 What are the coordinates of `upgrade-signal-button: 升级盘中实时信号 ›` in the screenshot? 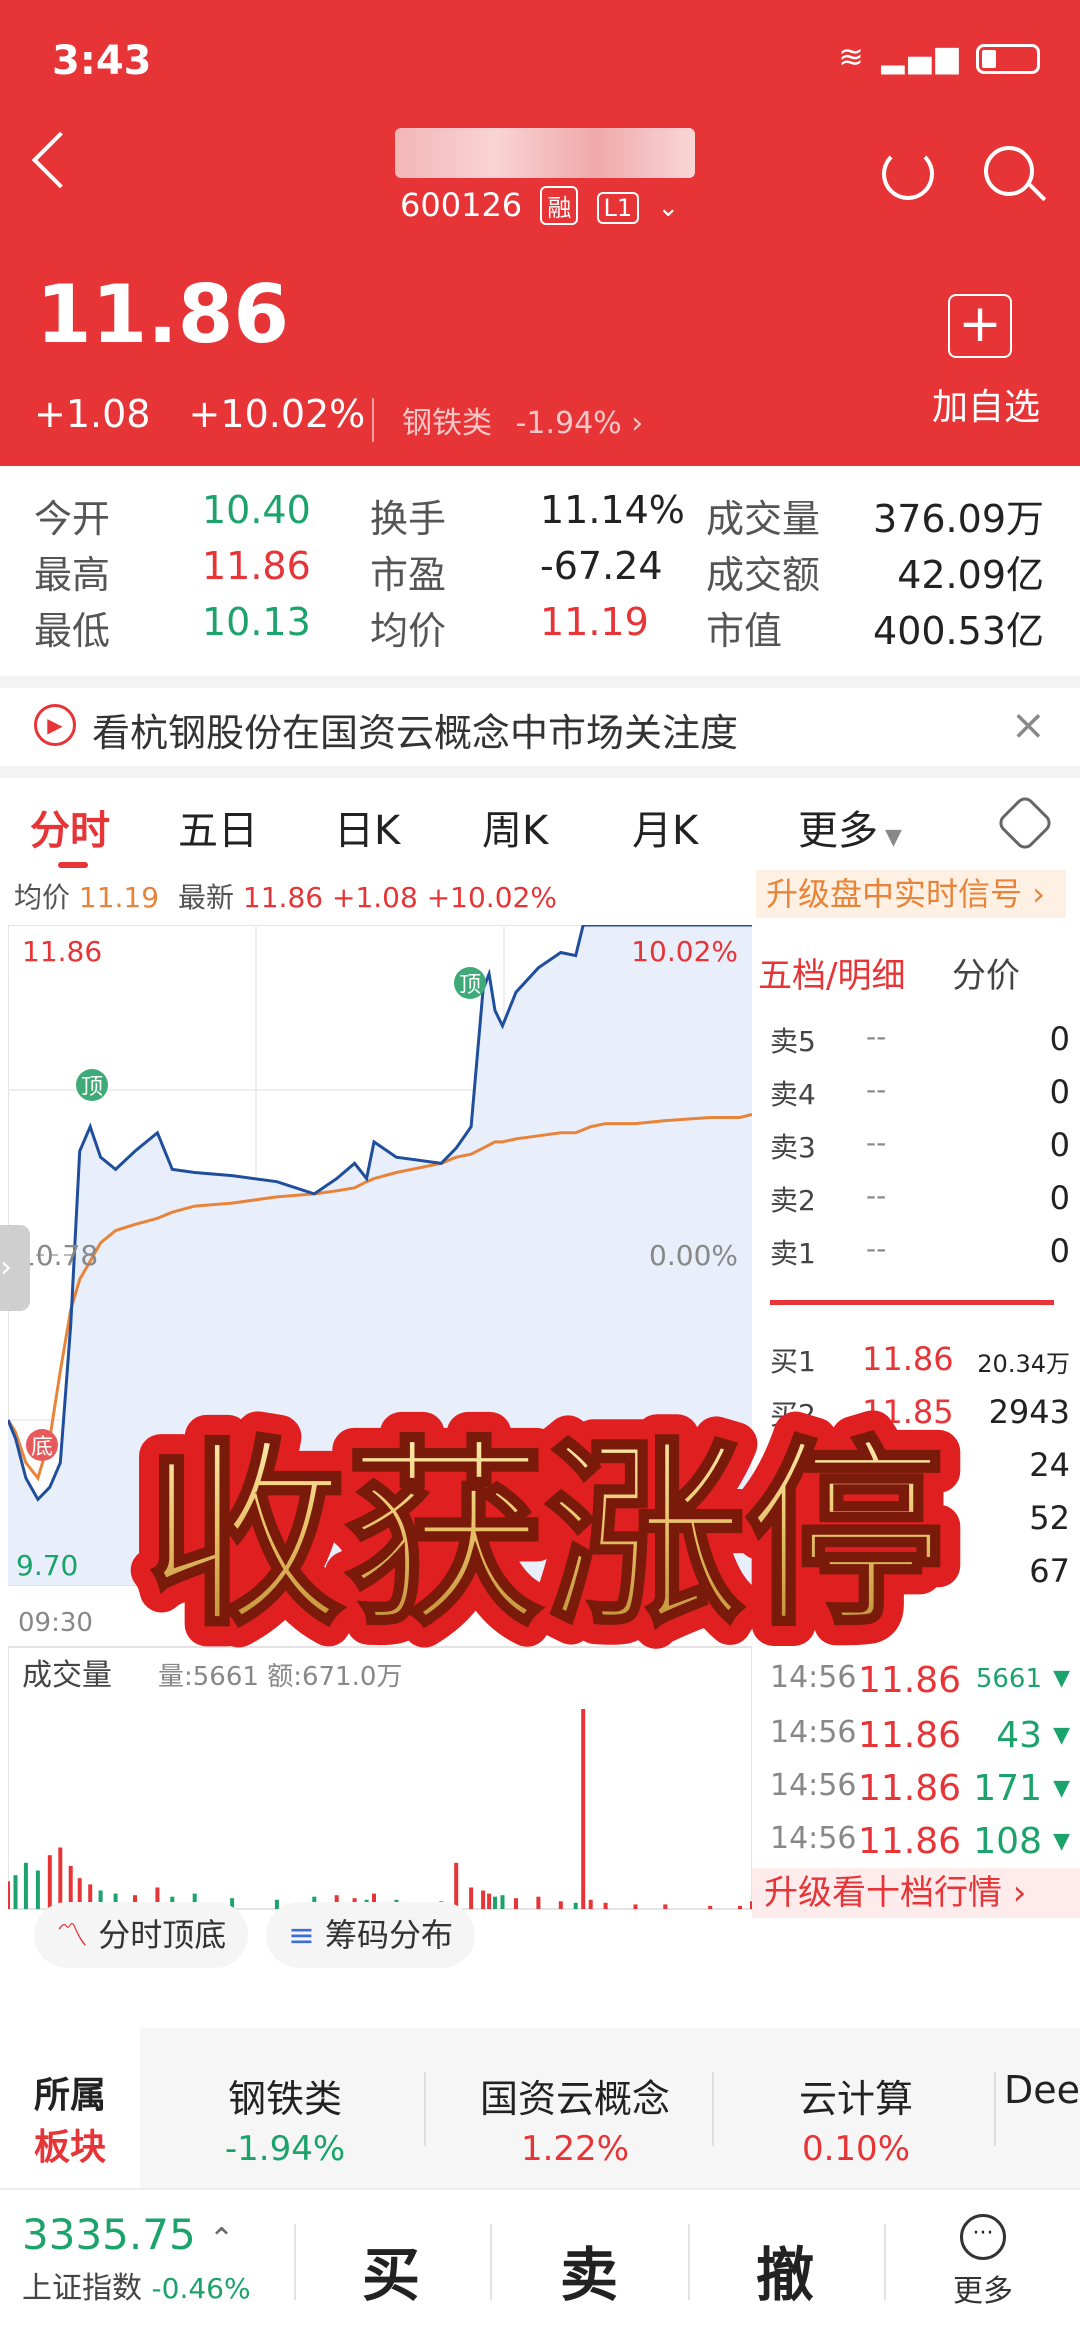 It's located at (911, 894).